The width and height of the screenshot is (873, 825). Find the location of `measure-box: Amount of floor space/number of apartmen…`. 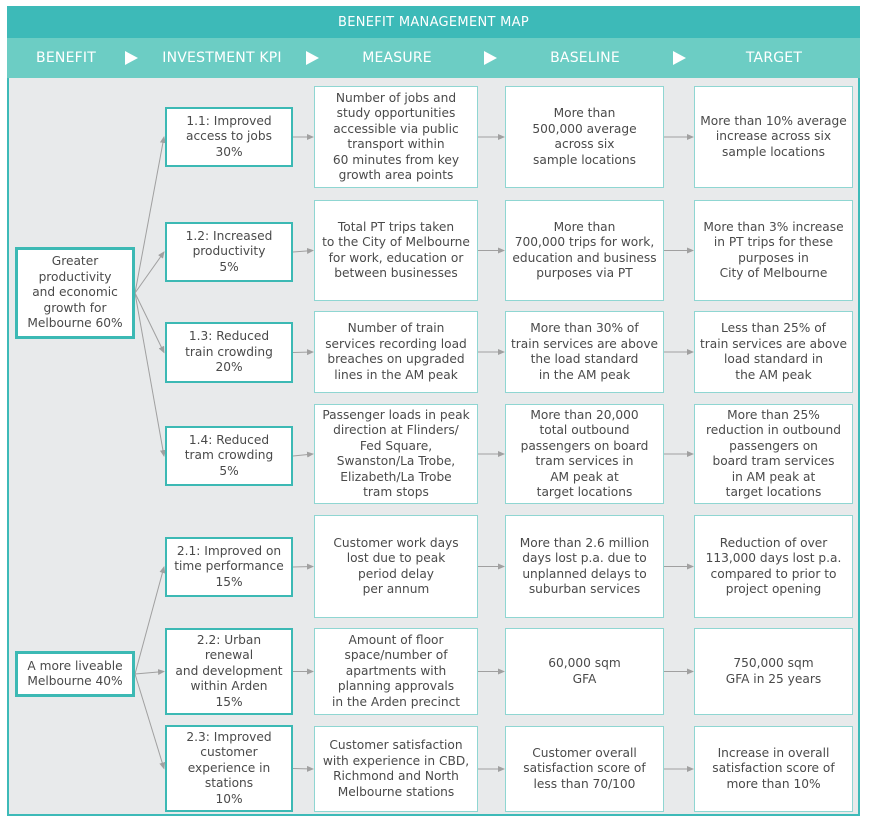

measure-box: Amount of floor space/number of apartmen… is located at coordinates (396, 671).